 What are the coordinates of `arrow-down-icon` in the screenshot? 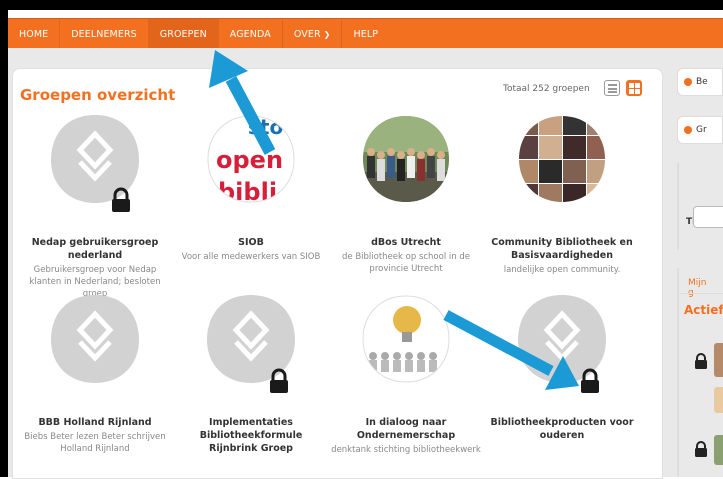 It's located at (511, 350).